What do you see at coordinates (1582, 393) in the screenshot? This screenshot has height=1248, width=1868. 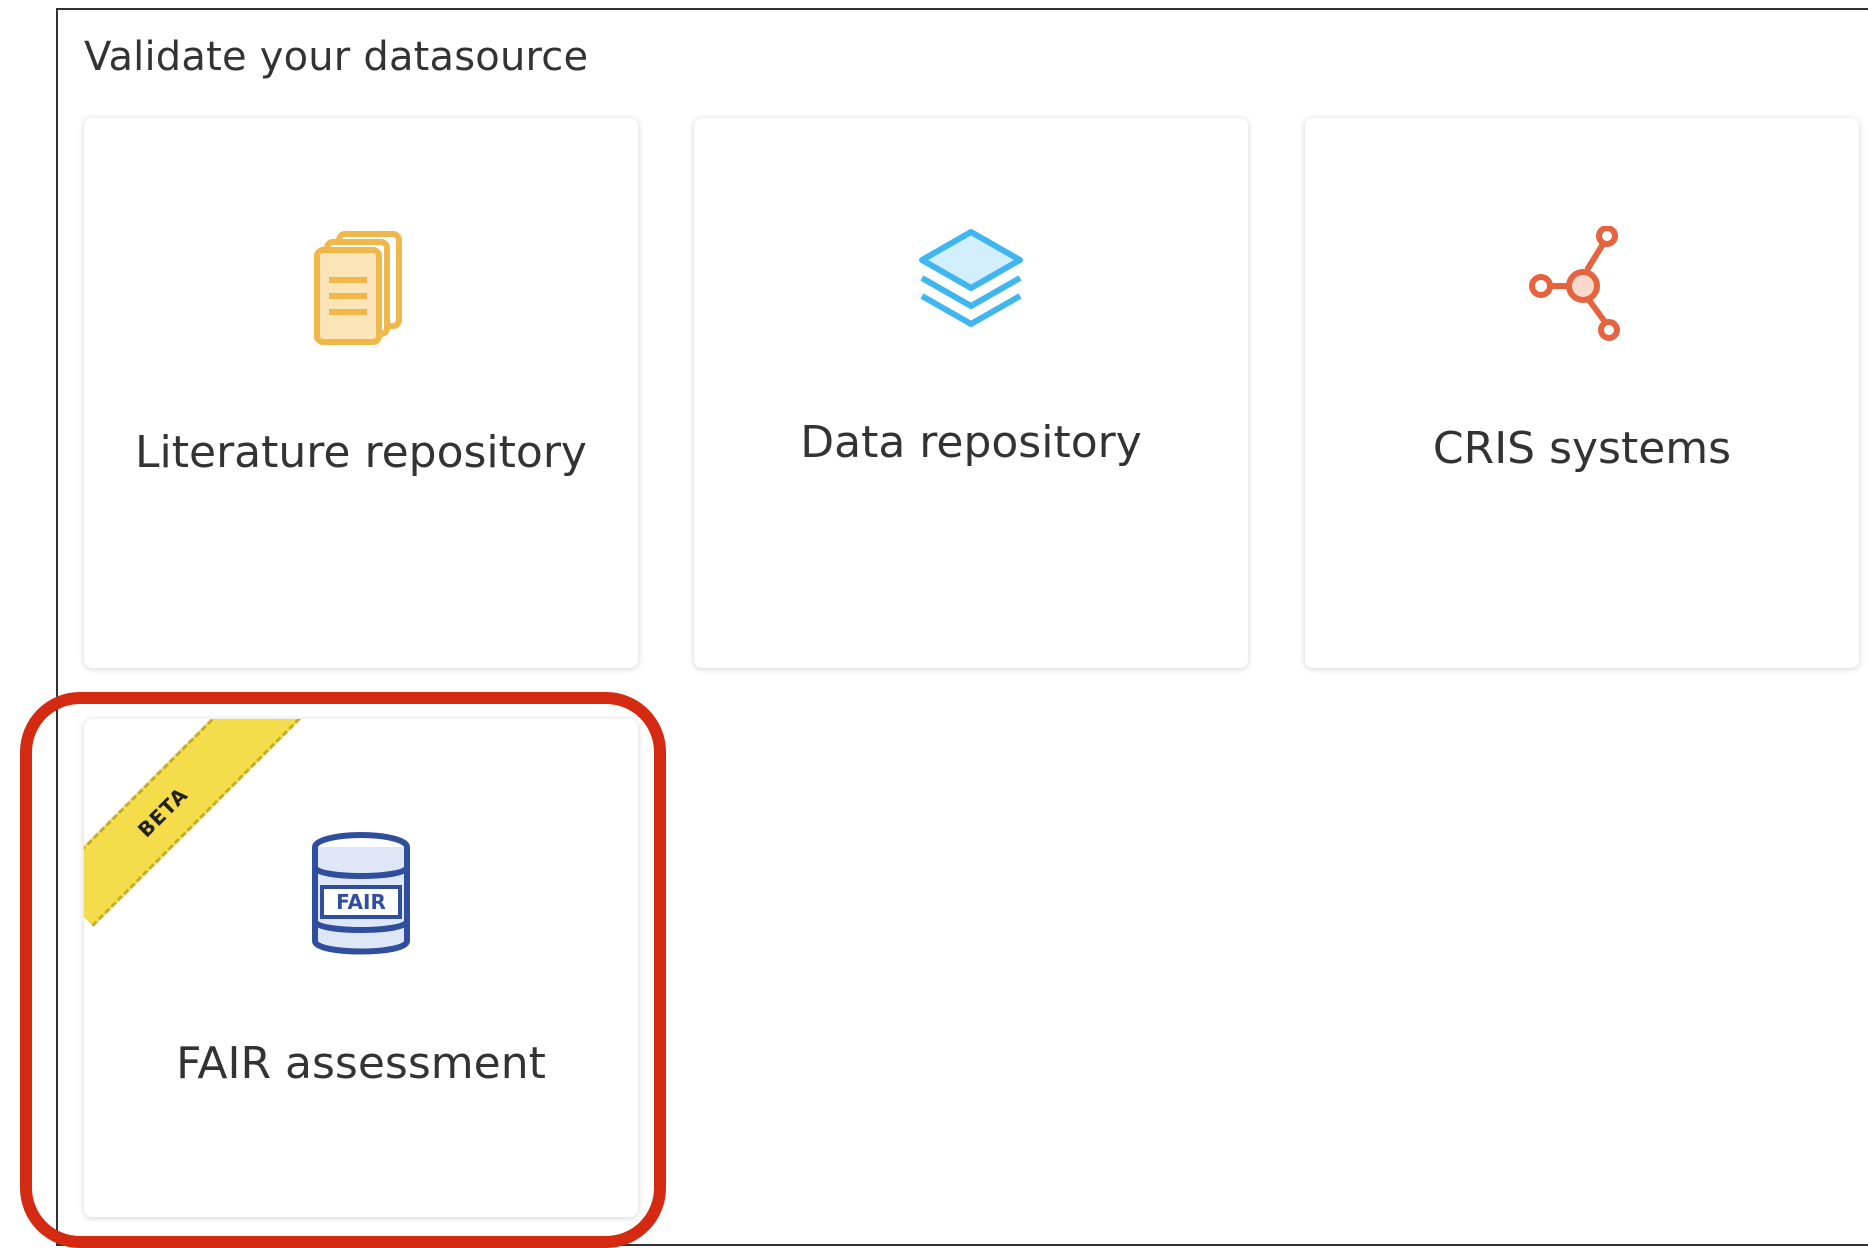 I see `cris-systems-card: CRIS systems` at bounding box center [1582, 393].